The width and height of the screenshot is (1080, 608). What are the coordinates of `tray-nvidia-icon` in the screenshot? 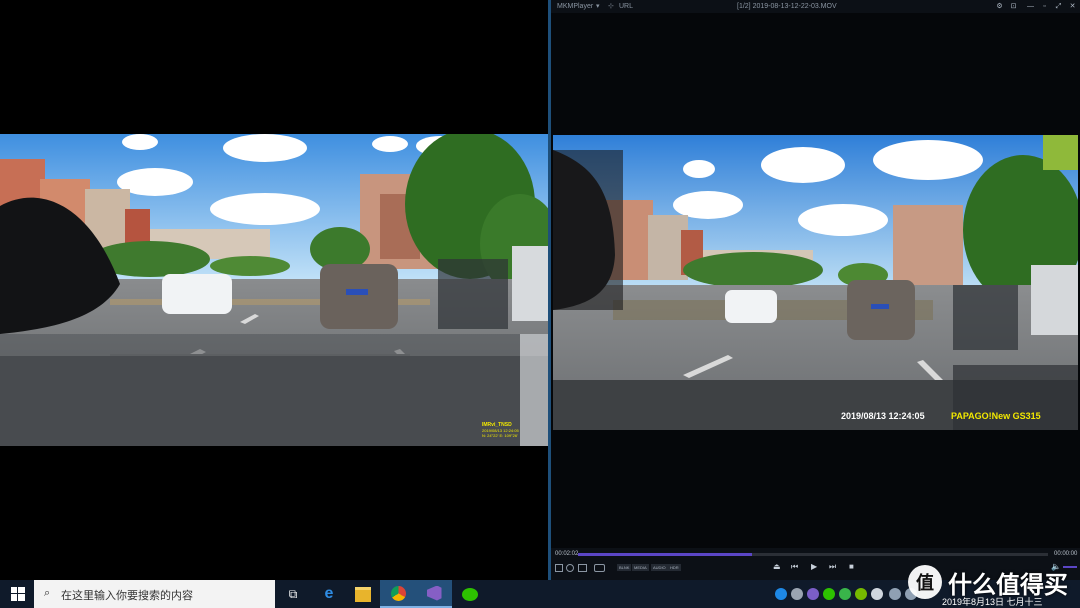 It's located at (861, 594).